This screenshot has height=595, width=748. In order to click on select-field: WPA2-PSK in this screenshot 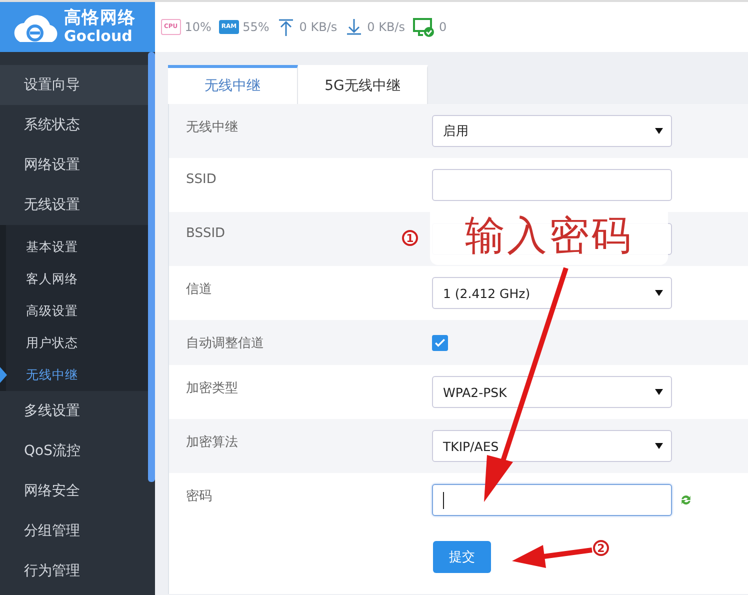, I will do `click(552, 392)`.